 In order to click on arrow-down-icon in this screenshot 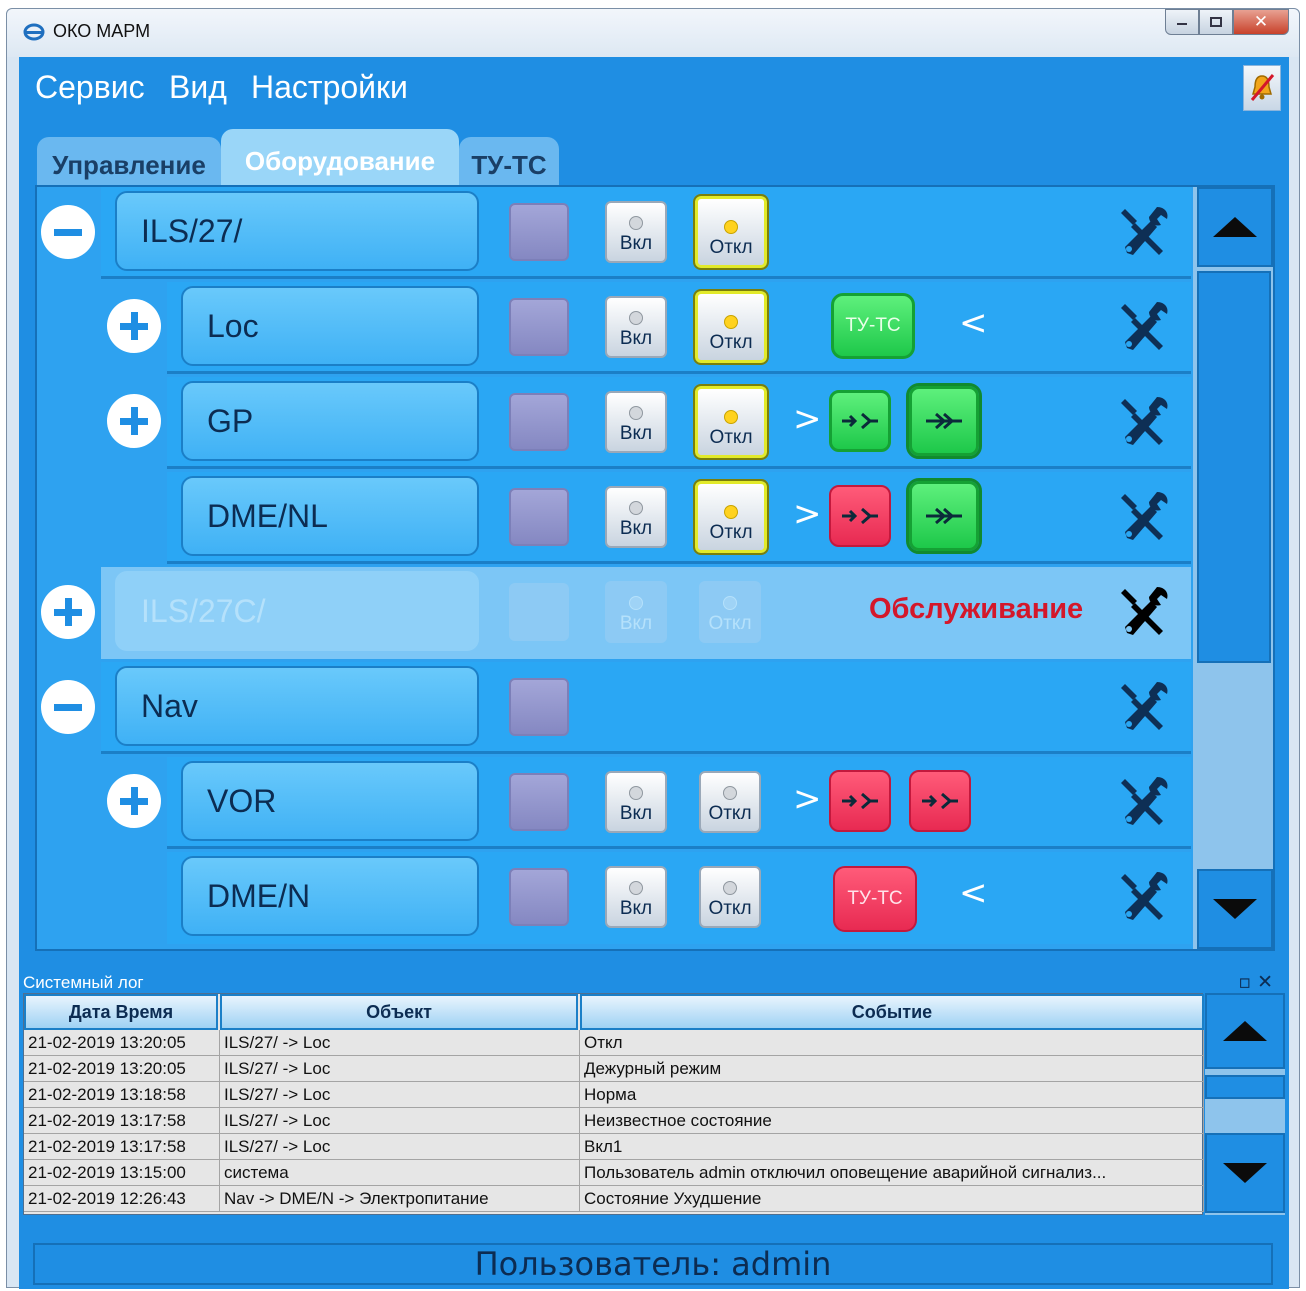, I will do `click(1235, 909)`.